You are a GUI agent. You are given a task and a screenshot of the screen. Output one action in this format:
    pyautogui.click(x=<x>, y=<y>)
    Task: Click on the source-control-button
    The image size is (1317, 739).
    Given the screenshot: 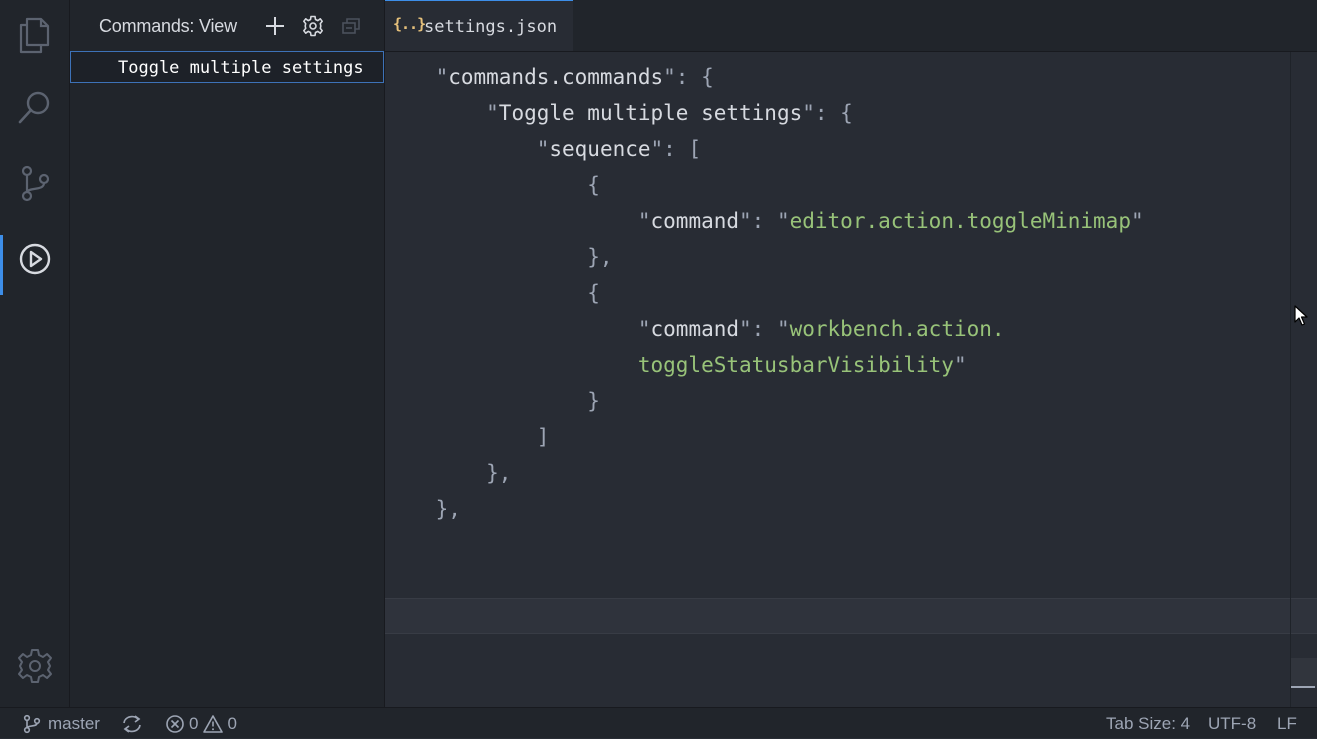 What is the action you would take?
    pyautogui.click(x=34, y=183)
    